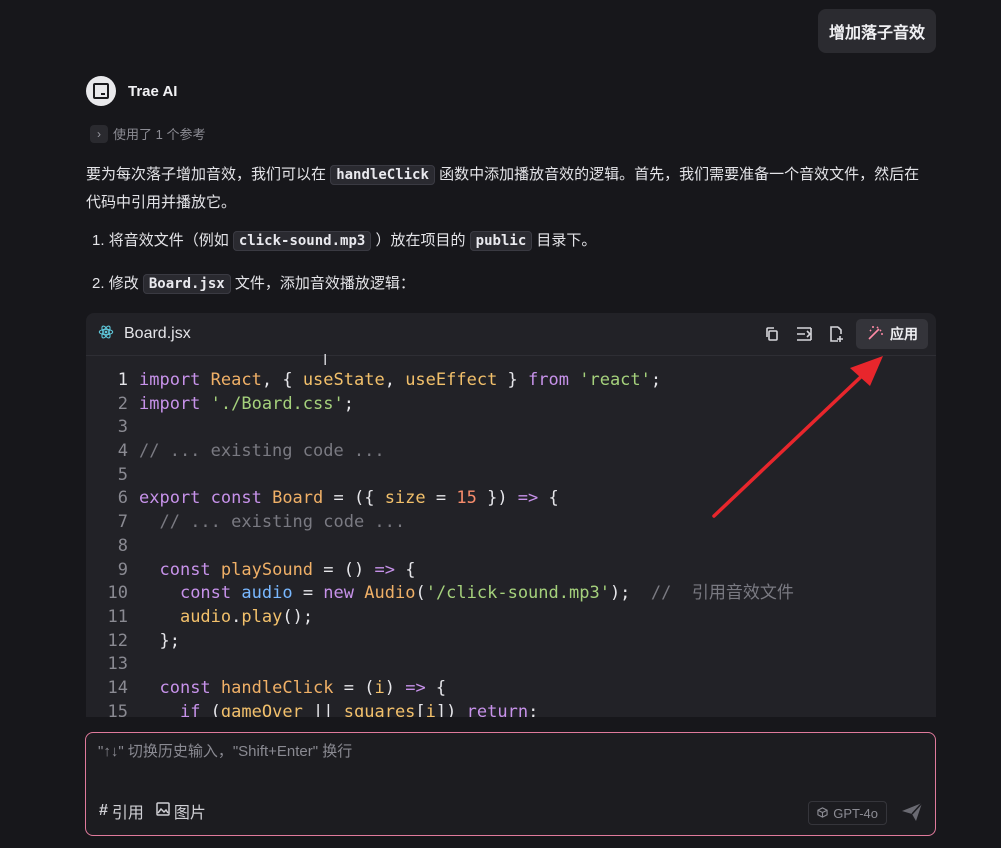  Describe the element at coordinates (511, 476) in the screenshot. I see `code-line: 5` at that location.